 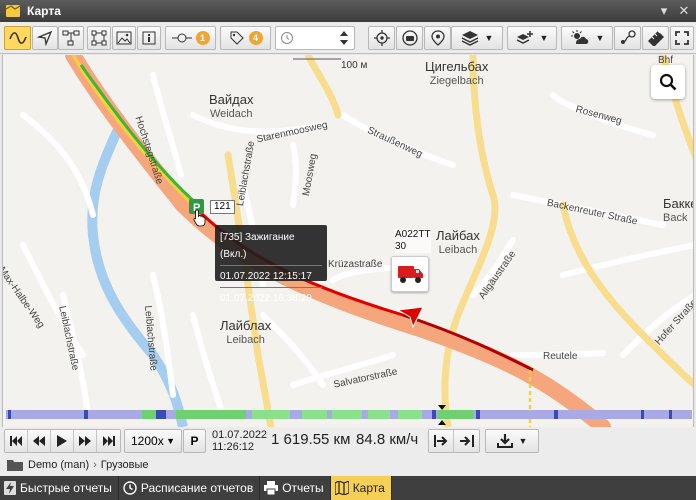 I want to click on marker-button, so click(x=437, y=38).